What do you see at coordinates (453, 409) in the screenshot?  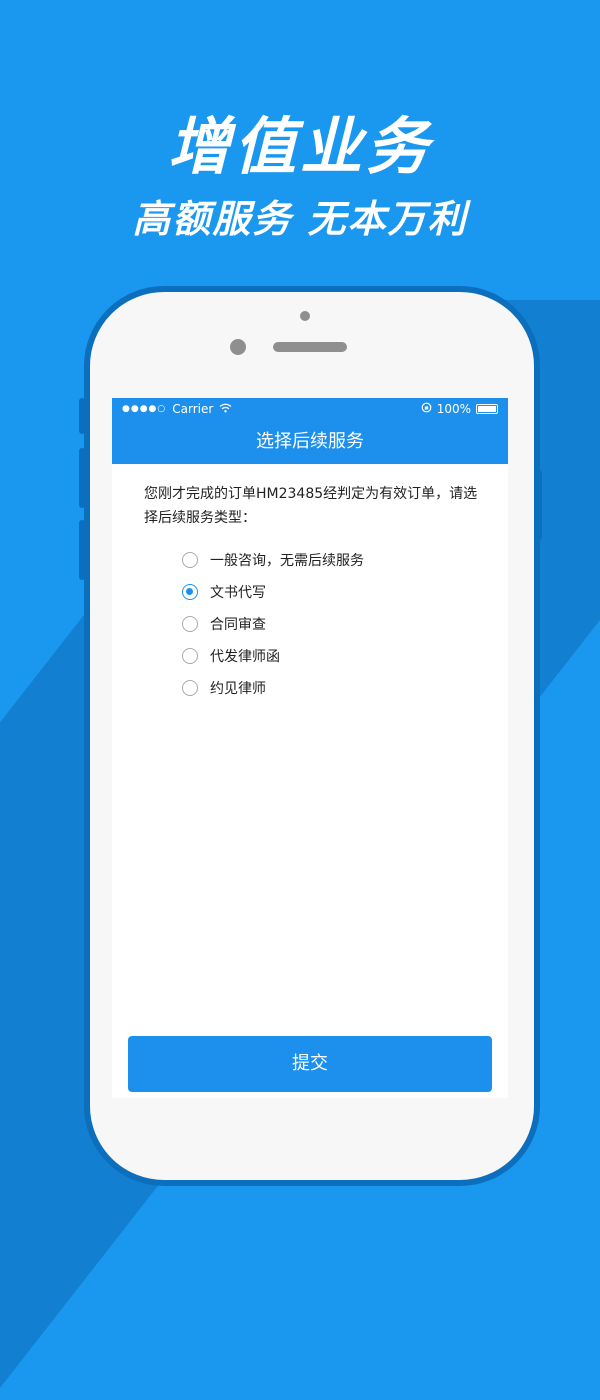 I see `battery-percent: 100%` at bounding box center [453, 409].